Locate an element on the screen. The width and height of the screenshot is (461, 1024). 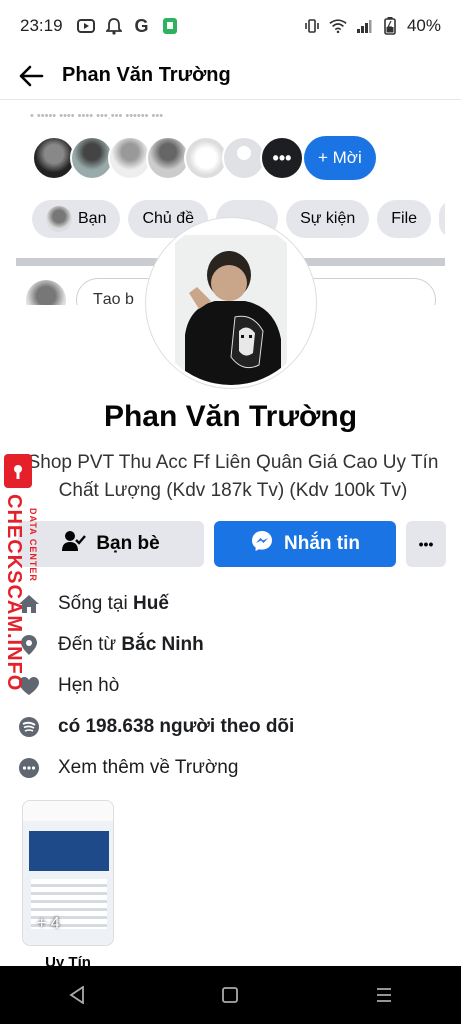
chip-more is located at coordinates (442, 219).